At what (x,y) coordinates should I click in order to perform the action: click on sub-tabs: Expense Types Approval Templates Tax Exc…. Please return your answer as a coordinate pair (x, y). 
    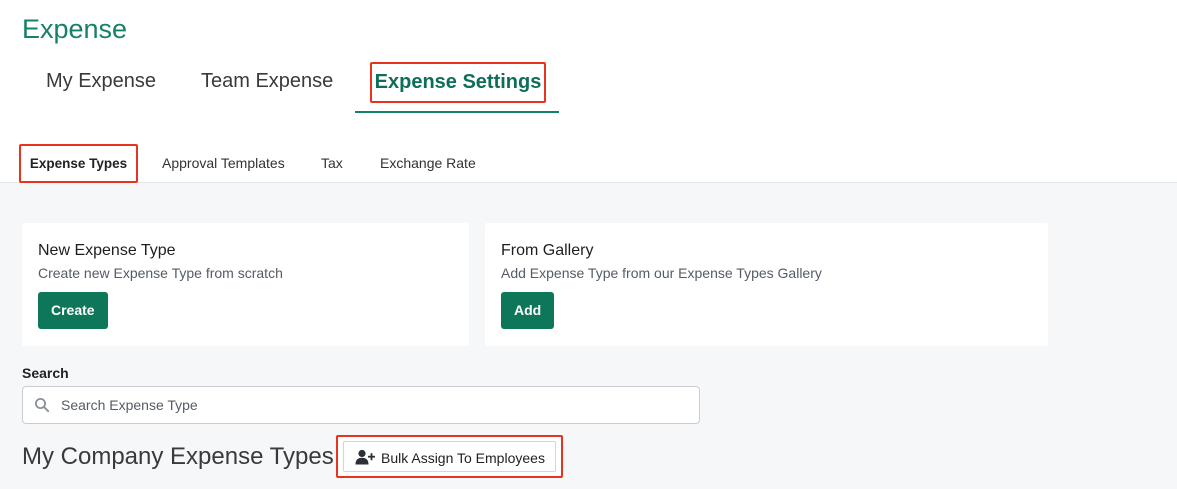
    Looking at the image, I should click on (588, 161).